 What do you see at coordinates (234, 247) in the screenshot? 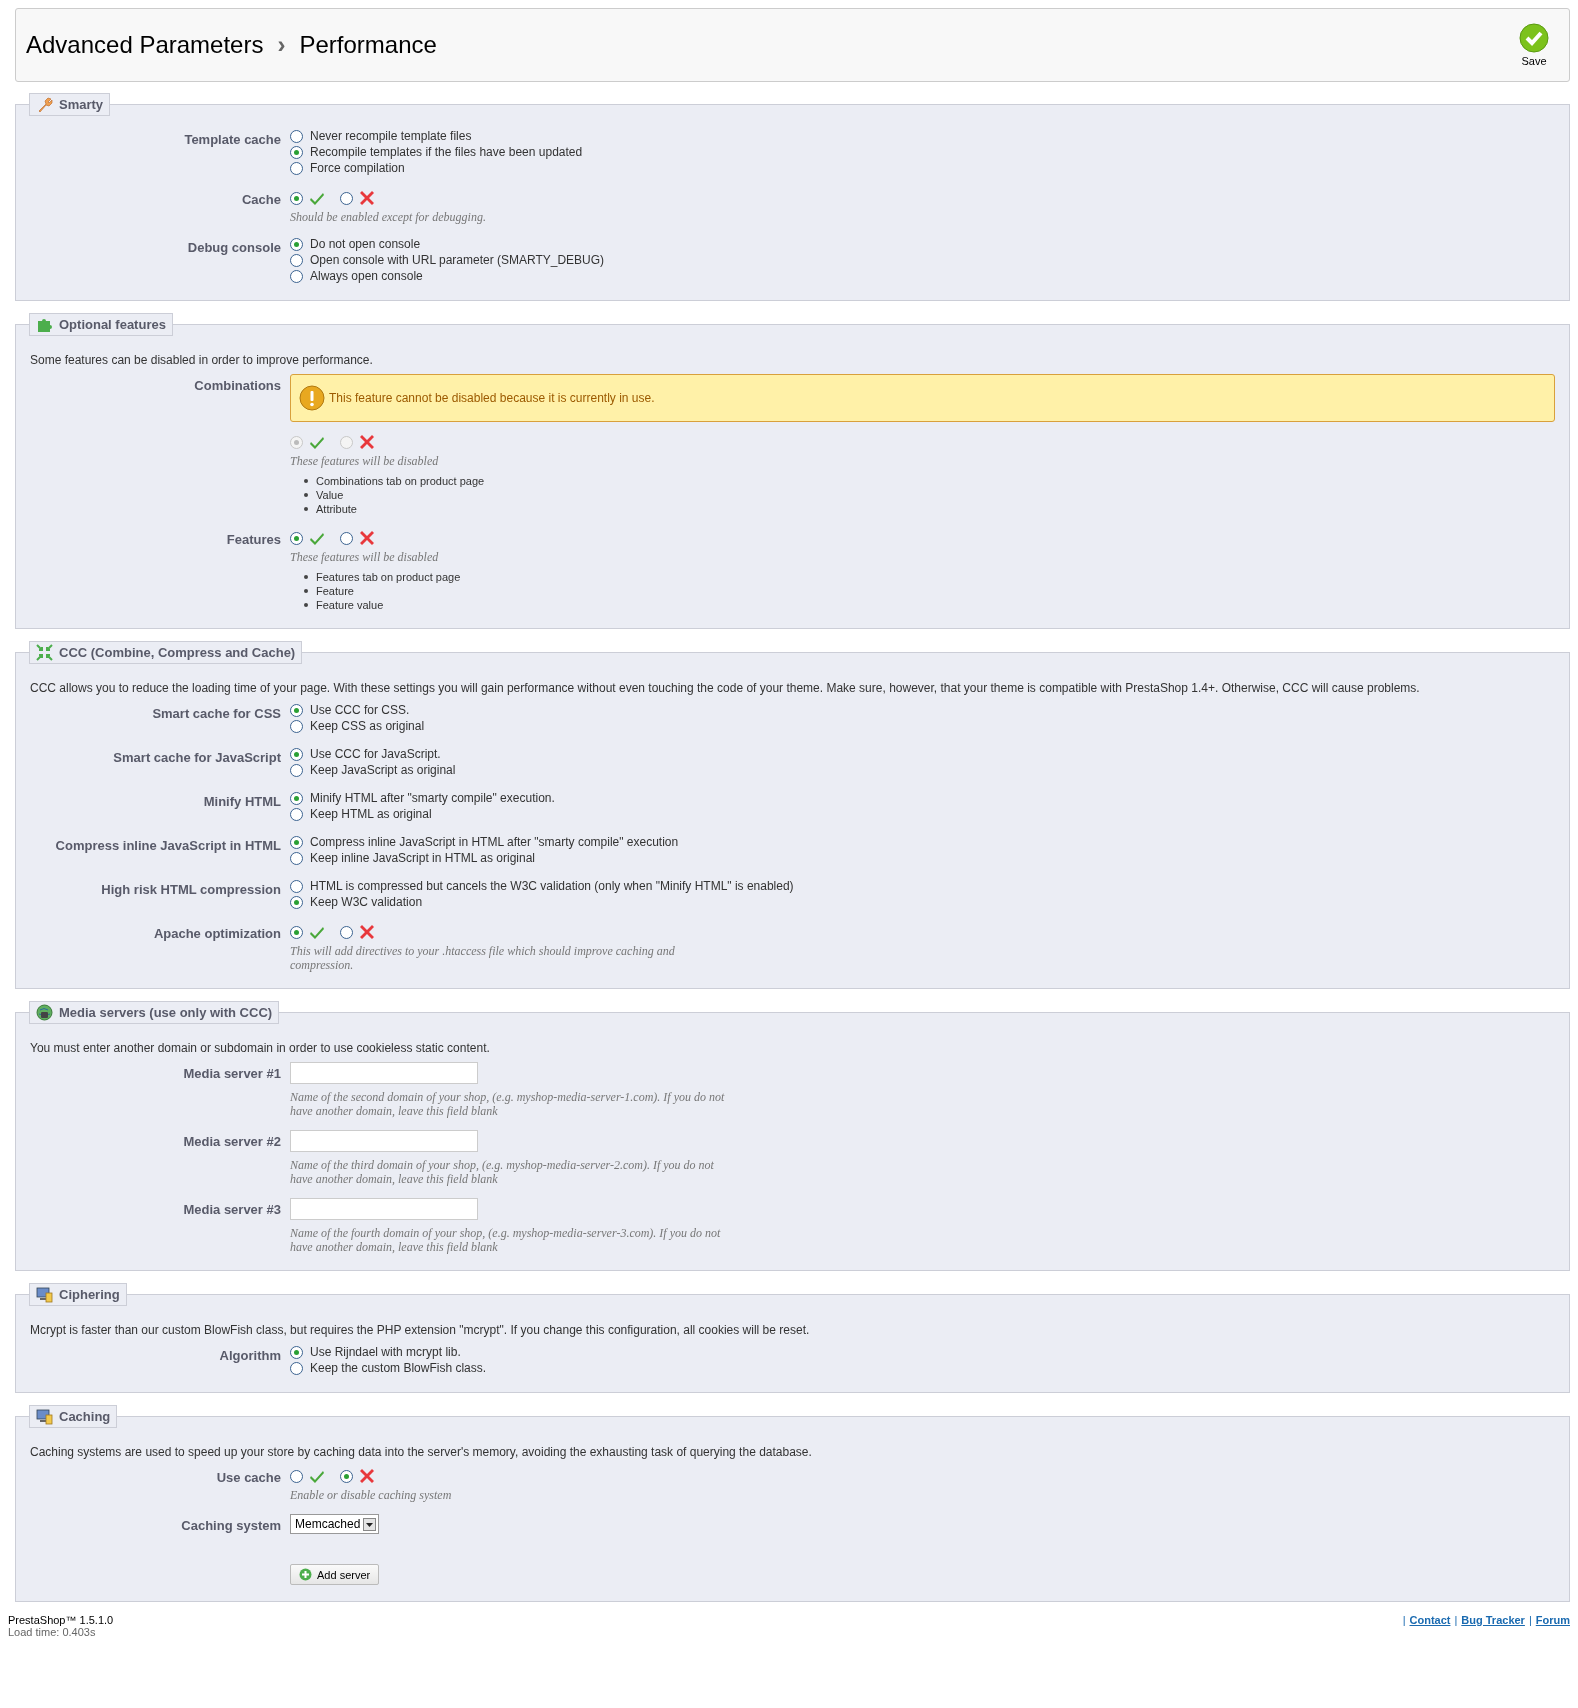
I see `field-label: Debug console` at bounding box center [234, 247].